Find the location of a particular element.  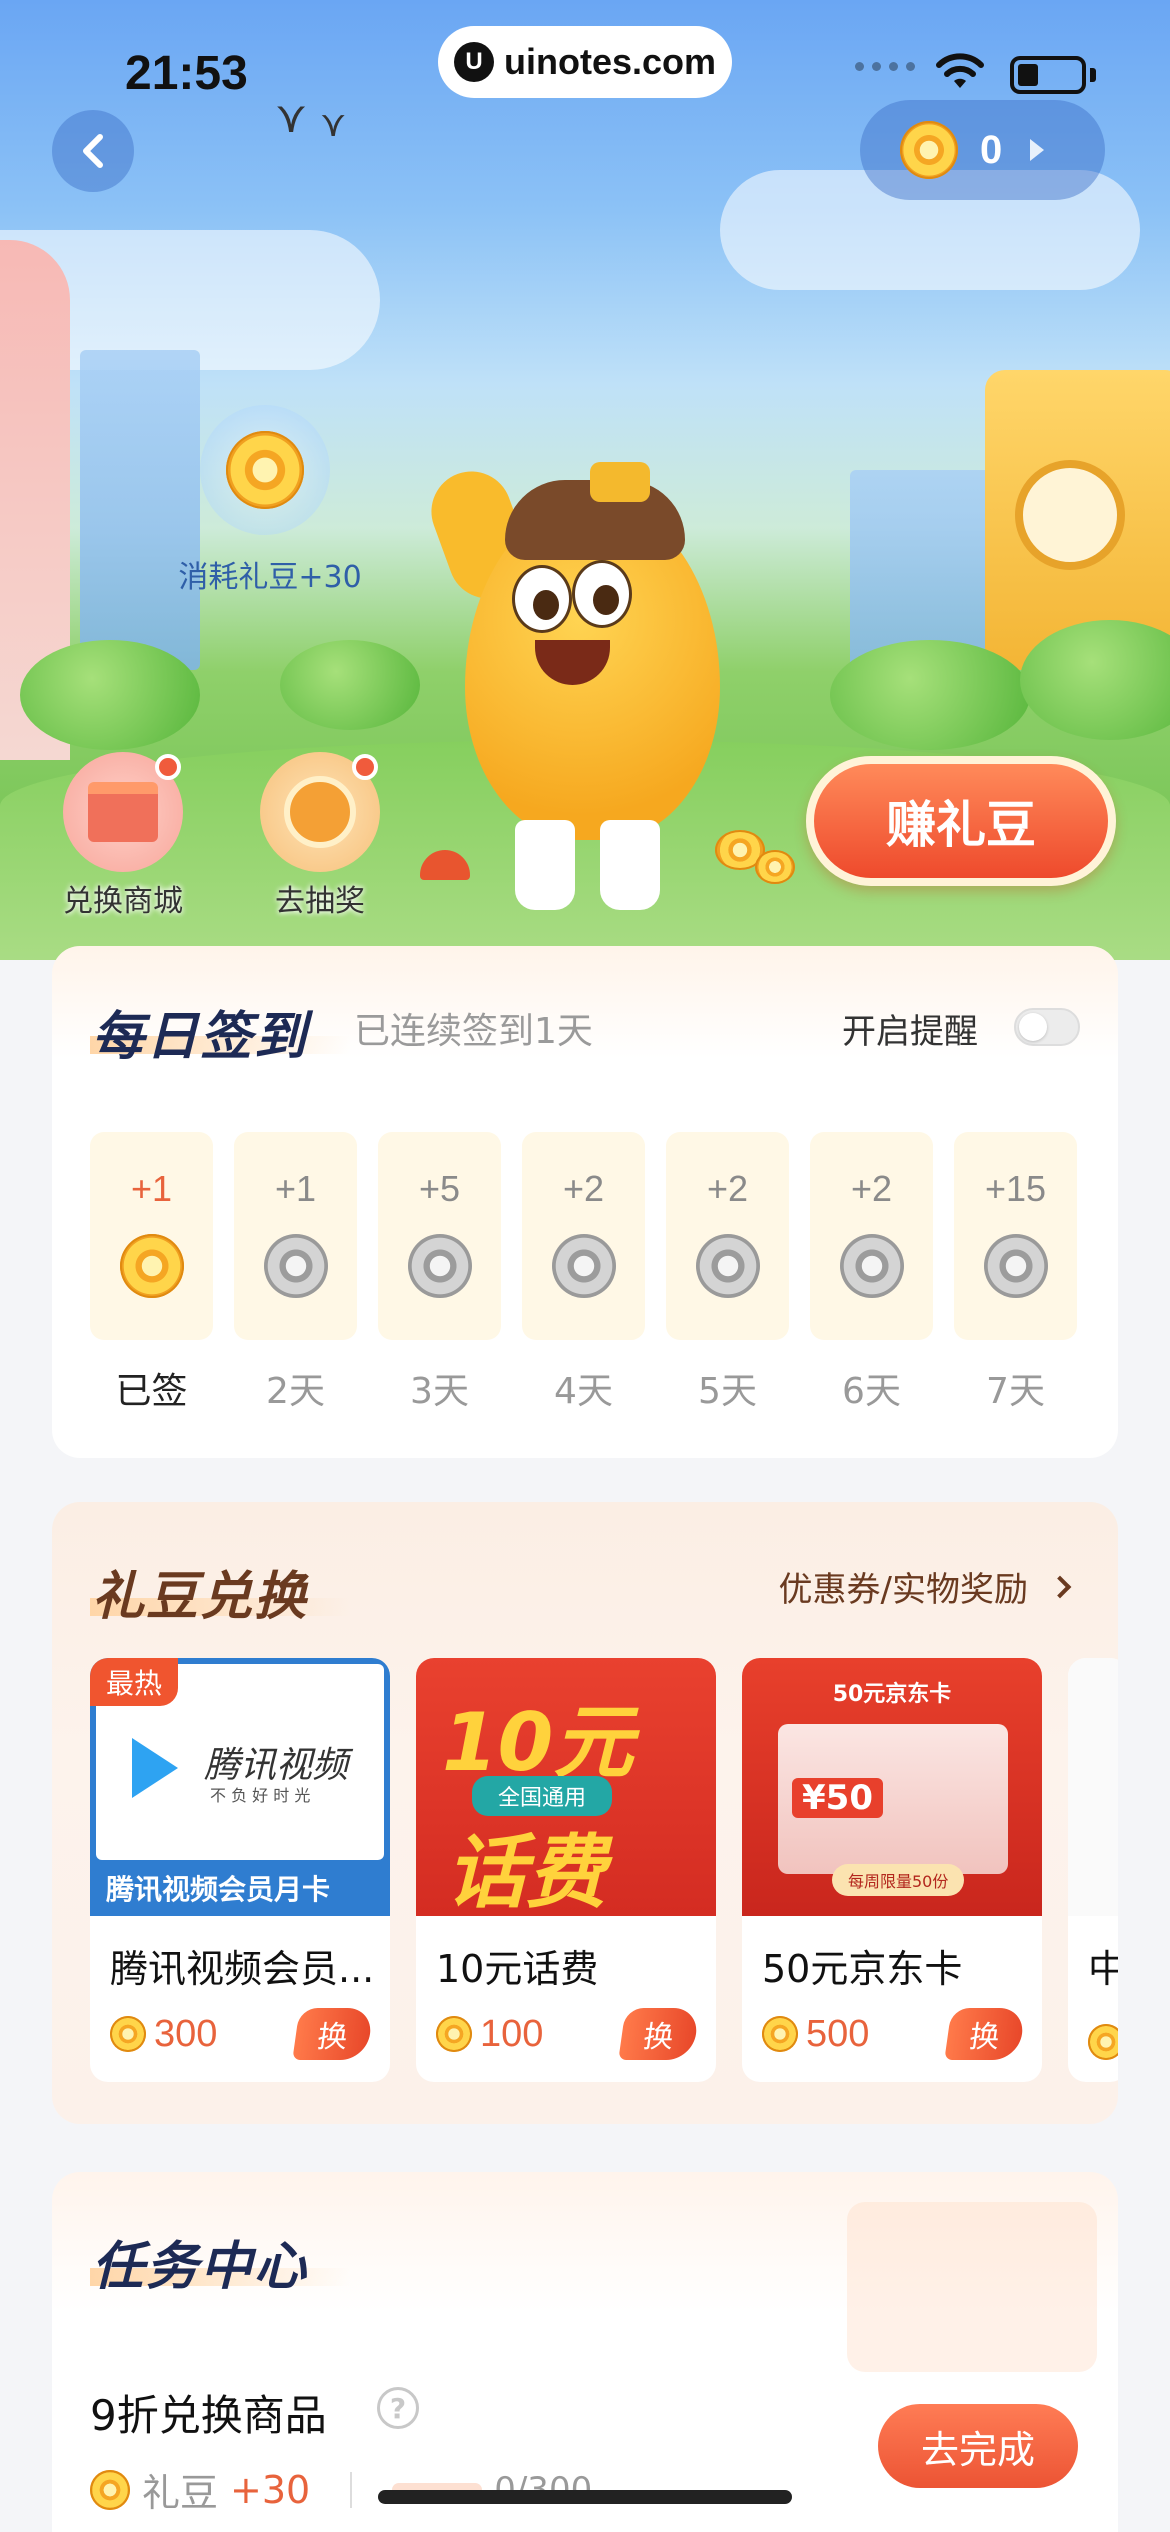

battery-tip is located at coordinates (1093, 75).